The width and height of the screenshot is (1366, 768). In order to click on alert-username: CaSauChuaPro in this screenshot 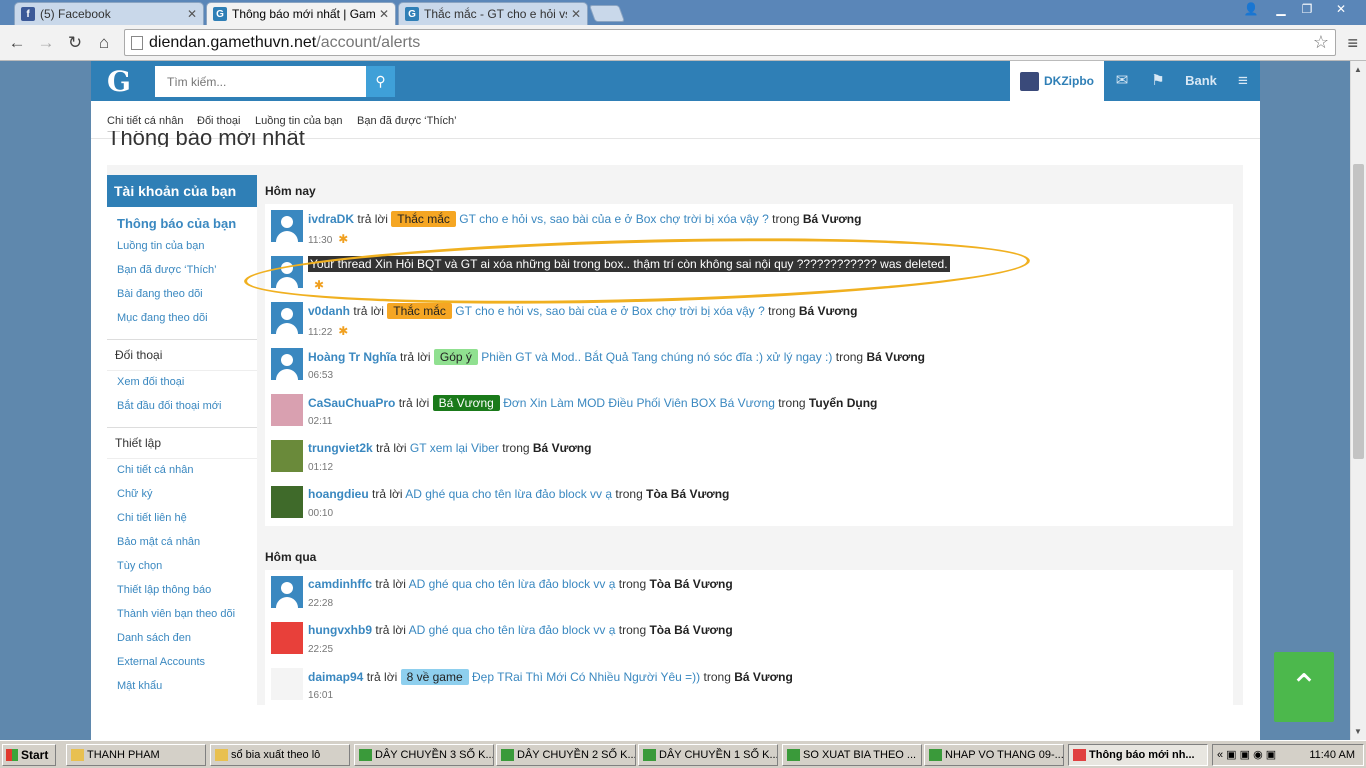, I will do `click(351, 403)`.